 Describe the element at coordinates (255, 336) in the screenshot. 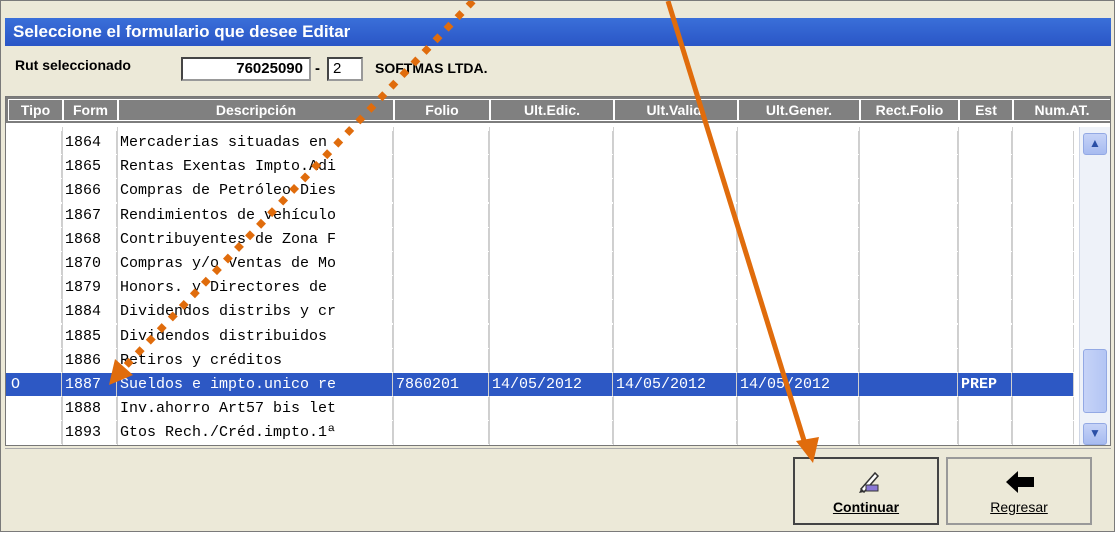

I see `cell-desc: Dividendos distribuidos` at that location.